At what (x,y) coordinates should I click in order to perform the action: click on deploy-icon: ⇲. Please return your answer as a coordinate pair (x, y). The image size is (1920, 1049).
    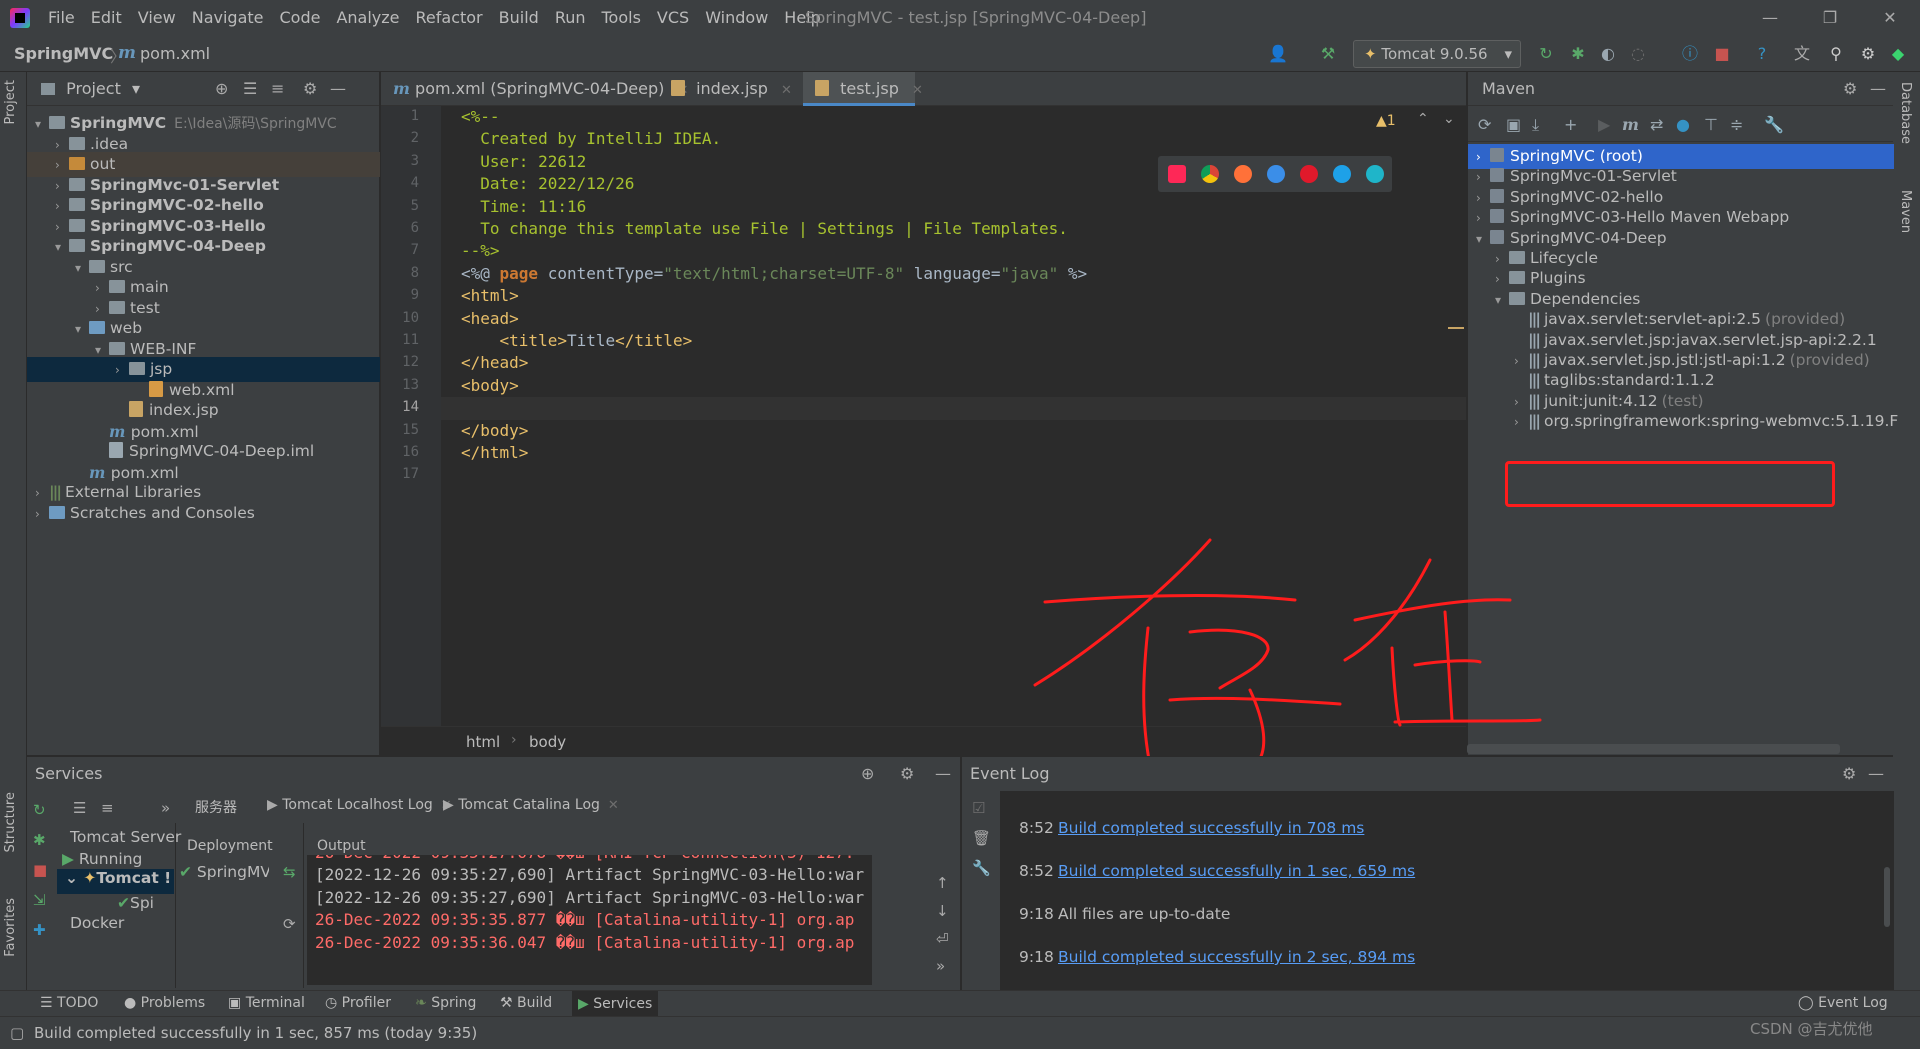
    Looking at the image, I should click on (39, 900).